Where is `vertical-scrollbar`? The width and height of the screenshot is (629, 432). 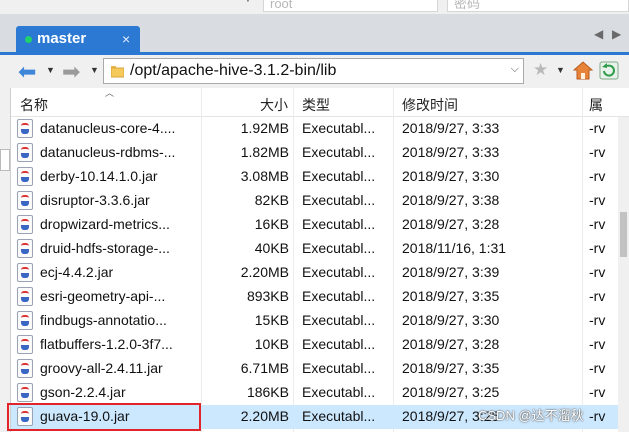 vertical-scrollbar is located at coordinates (623, 274).